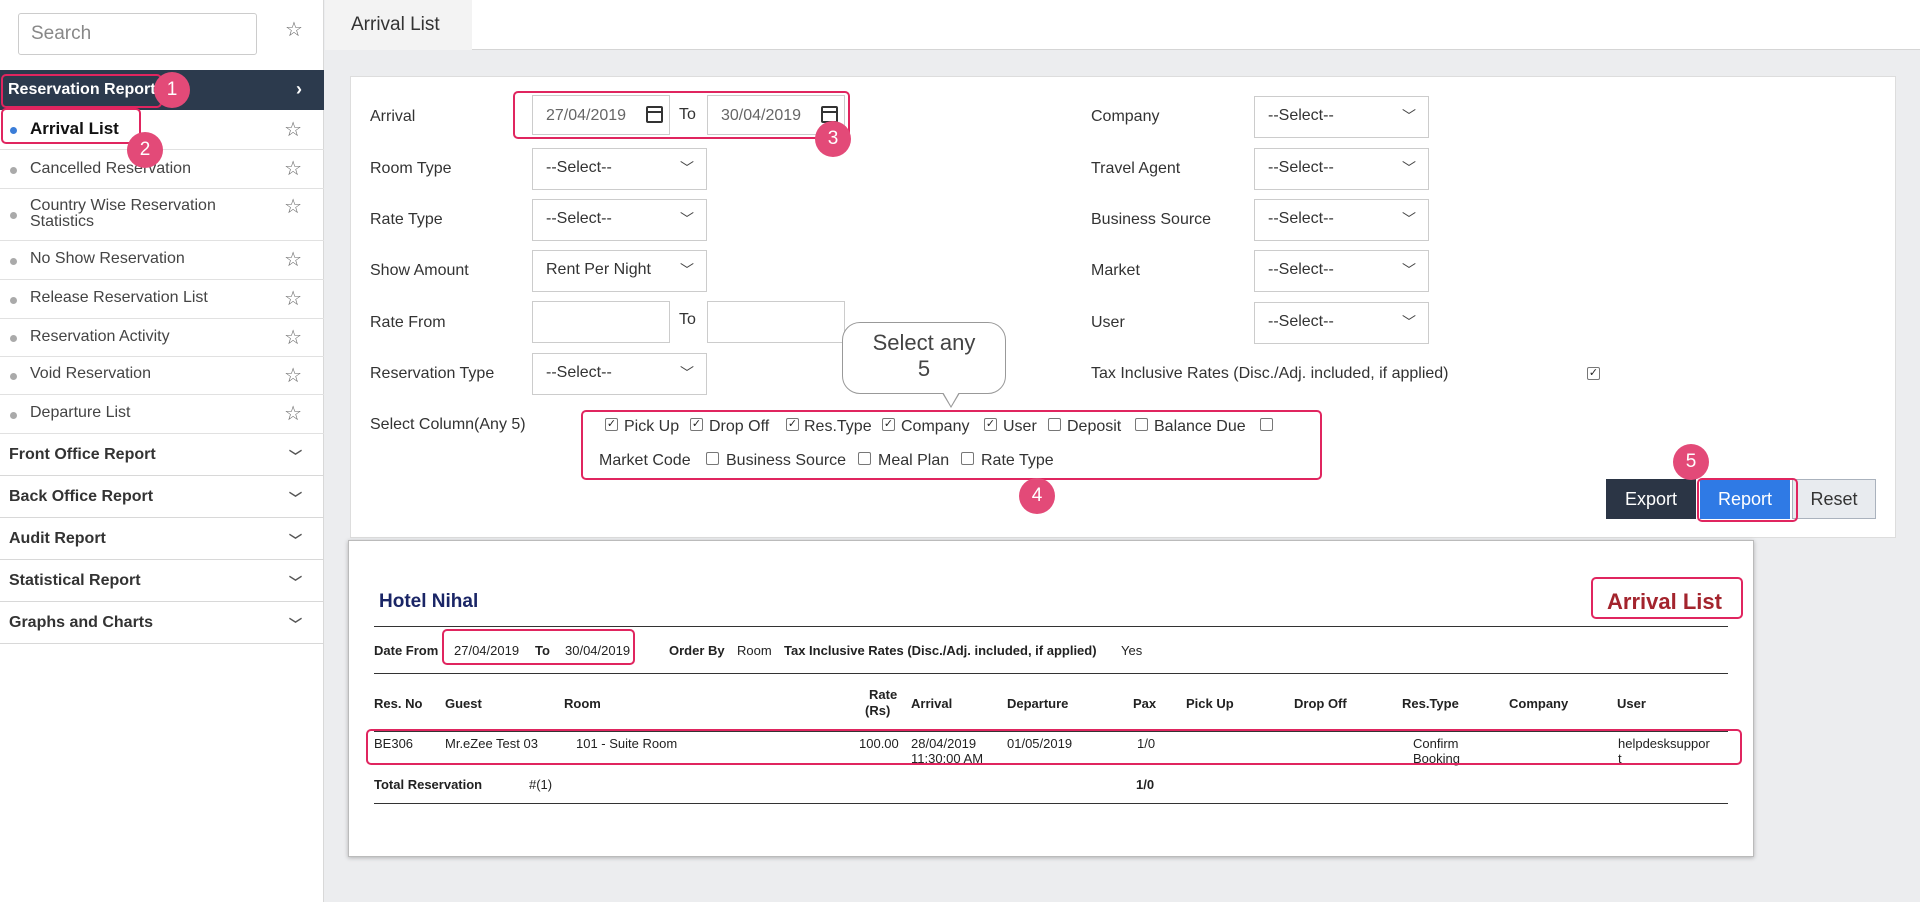 The width and height of the screenshot is (1920, 902). I want to click on highlight-report-dates, so click(538, 647).